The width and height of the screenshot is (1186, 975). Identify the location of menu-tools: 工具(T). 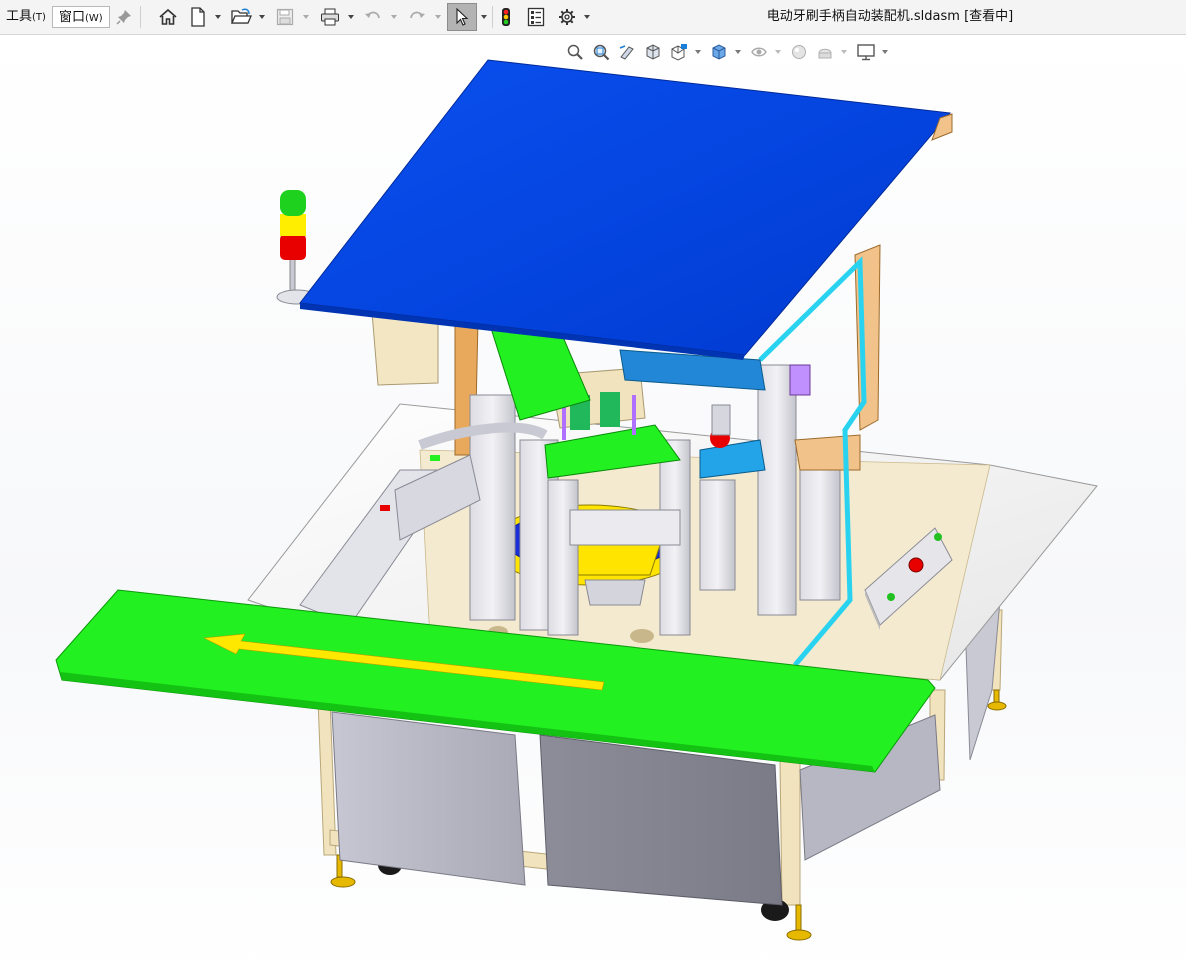
(26, 17).